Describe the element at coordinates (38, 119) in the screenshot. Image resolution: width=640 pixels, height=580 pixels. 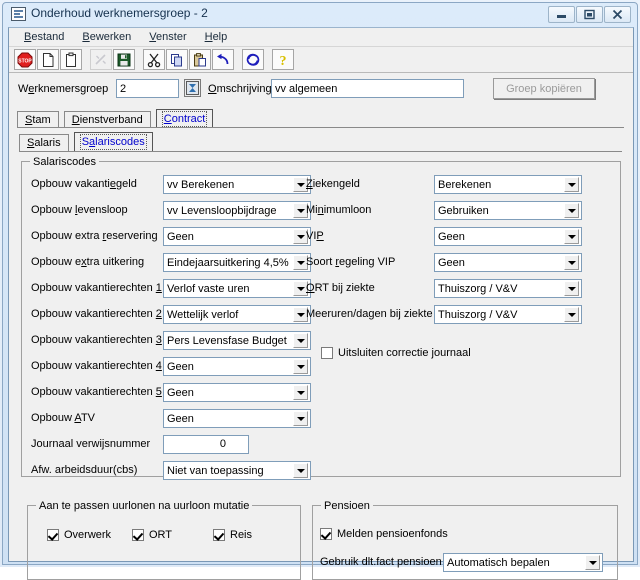
I see `tab-stam: Stam` at that location.